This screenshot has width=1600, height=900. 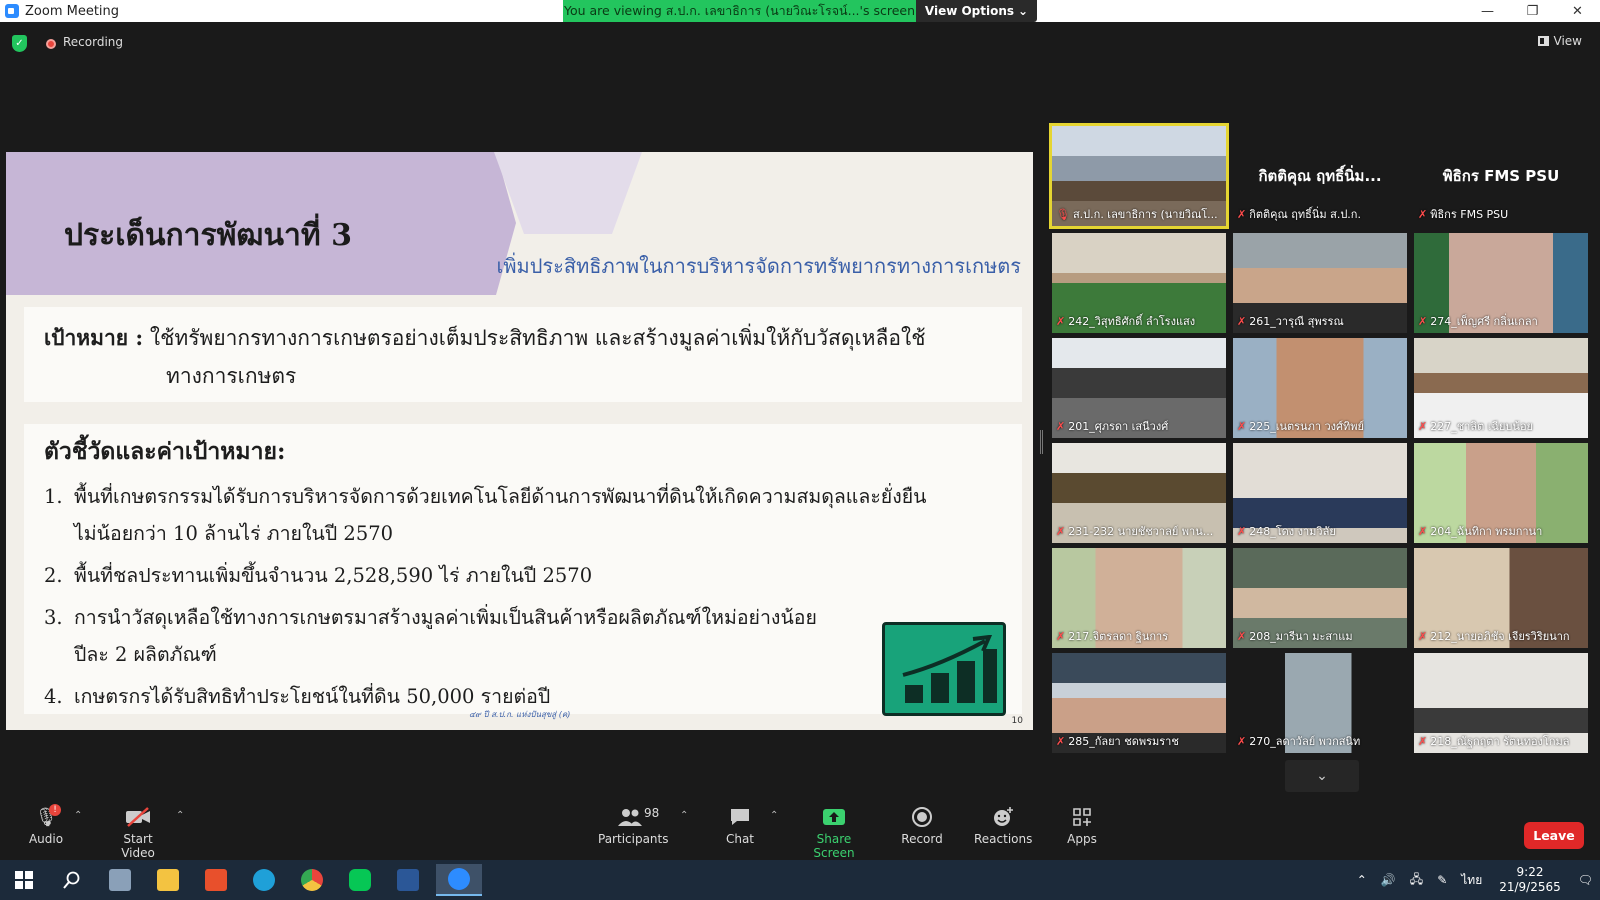 I want to click on participant-name-label: ✗ 217.จิตรลดา ฐินการ, so click(x=1112, y=636).